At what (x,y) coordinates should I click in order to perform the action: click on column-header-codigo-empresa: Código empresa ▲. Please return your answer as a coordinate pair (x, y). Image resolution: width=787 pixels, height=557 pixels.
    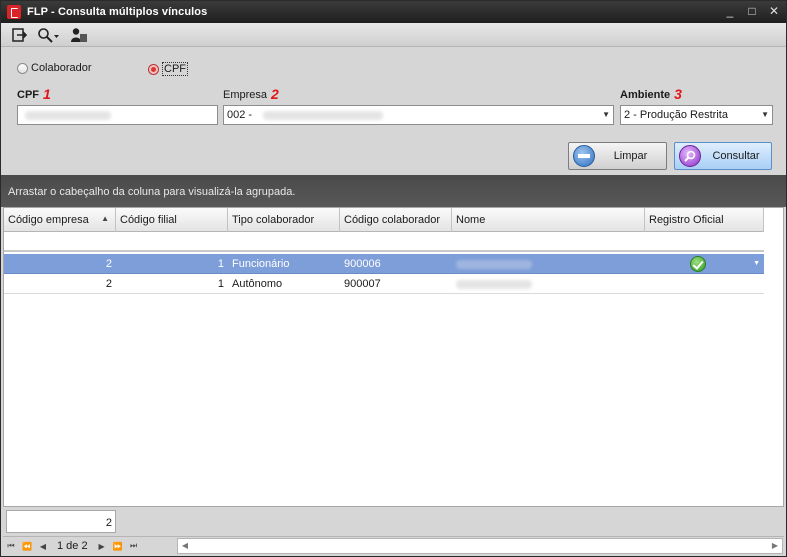
    Looking at the image, I should click on (60, 220).